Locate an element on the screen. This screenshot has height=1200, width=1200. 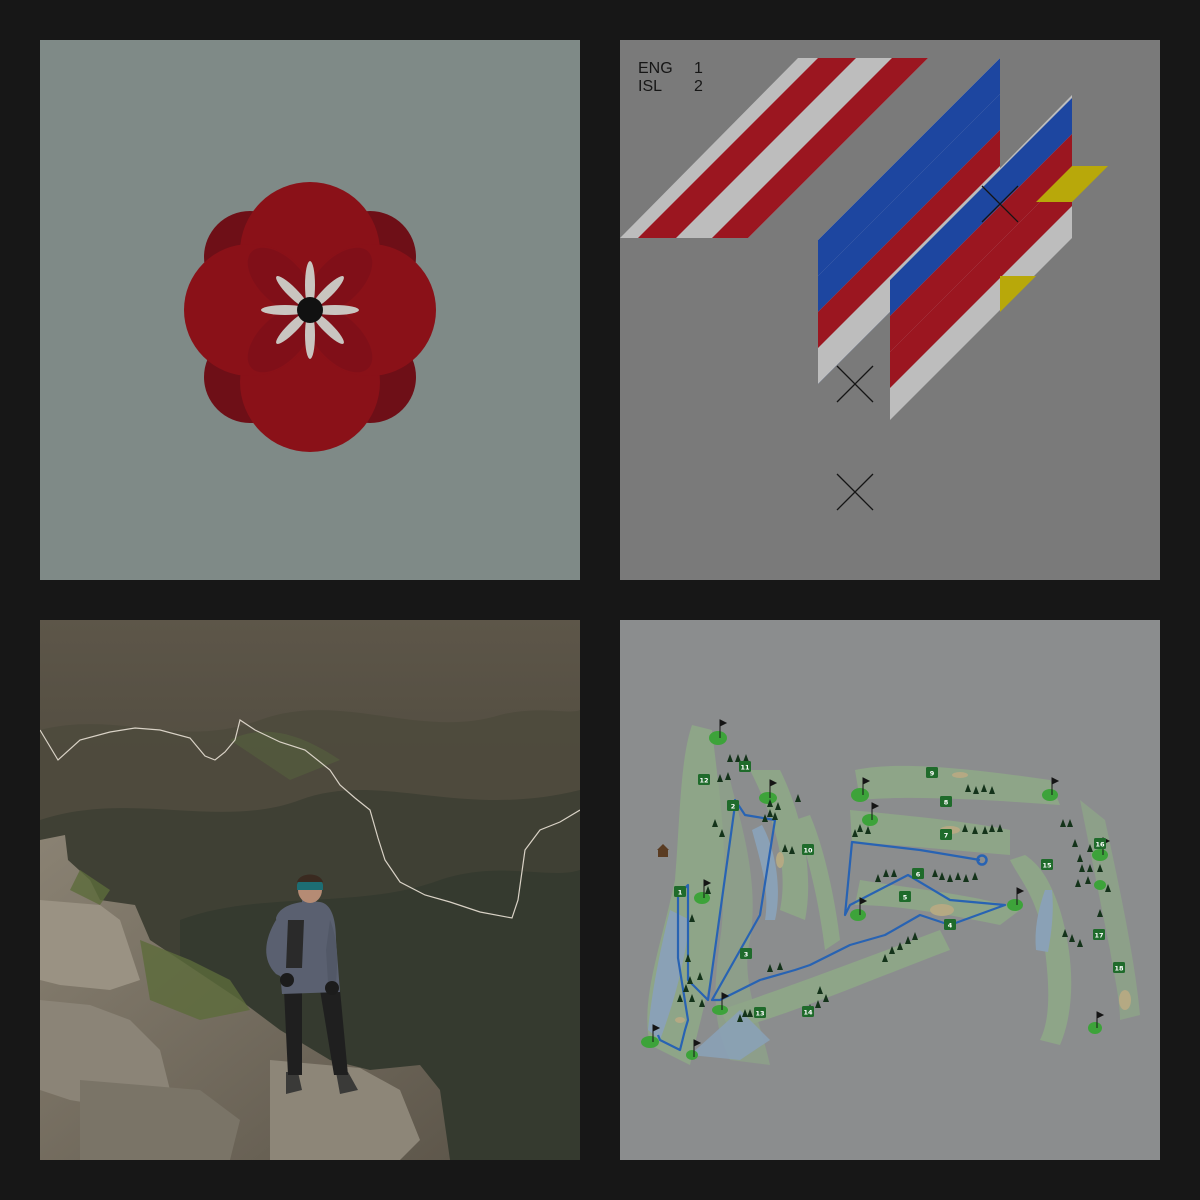
hole-number: 14 is located at coordinates (808, 1013).